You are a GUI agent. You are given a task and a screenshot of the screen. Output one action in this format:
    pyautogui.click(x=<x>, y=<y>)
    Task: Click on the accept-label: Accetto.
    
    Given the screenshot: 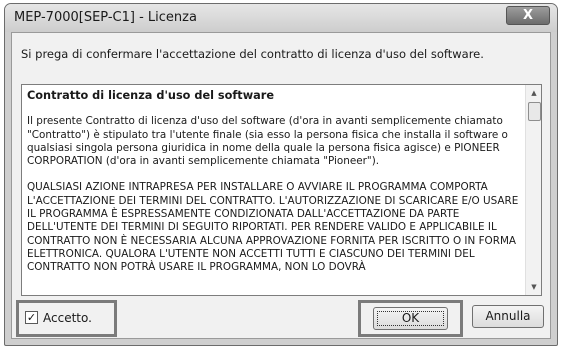 What is the action you would take?
    pyautogui.click(x=67, y=318)
    